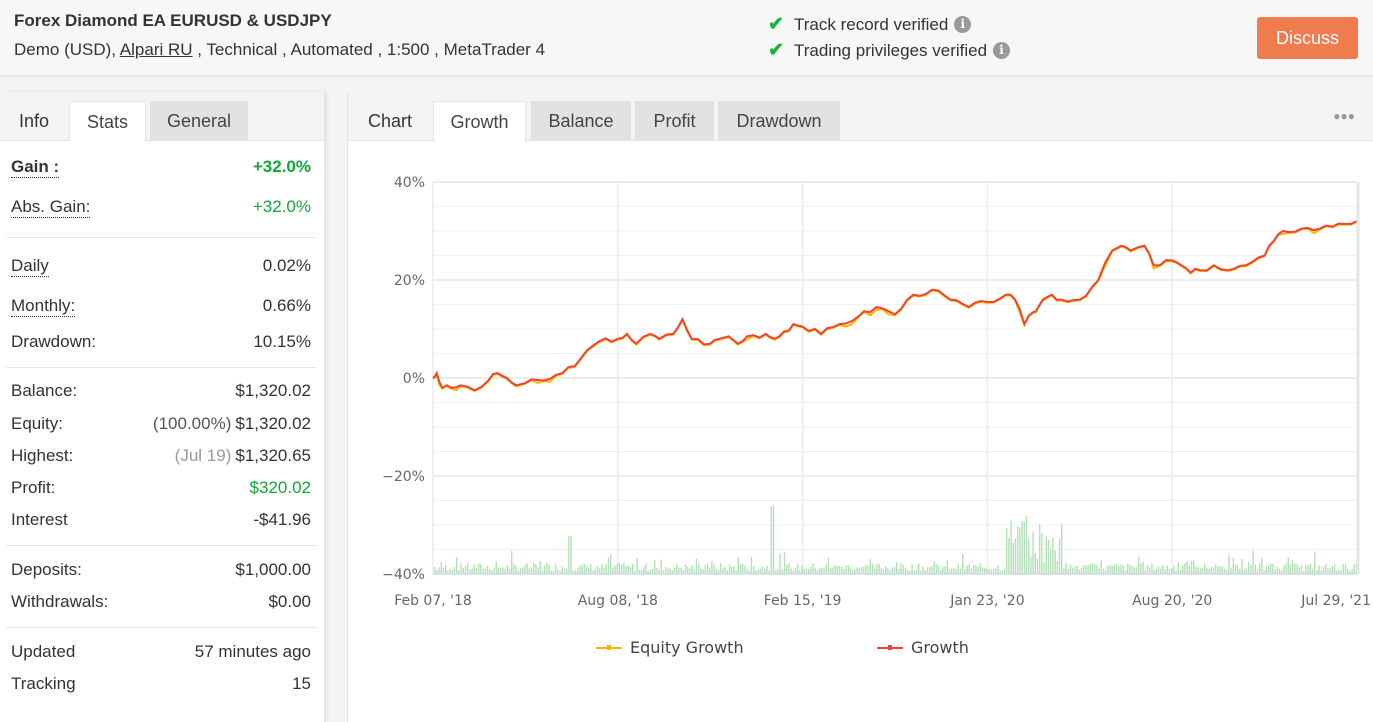 Image resolution: width=1373 pixels, height=722 pixels. What do you see at coordinates (51, 207) in the screenshot?
I see `stat-label: Abs. Gain:` at bounding box center [51, 207].